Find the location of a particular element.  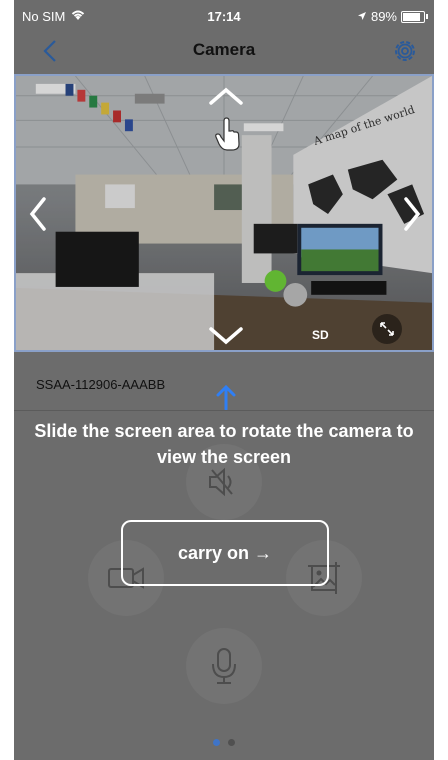

microphone-button is located at coordinates (224, 666).